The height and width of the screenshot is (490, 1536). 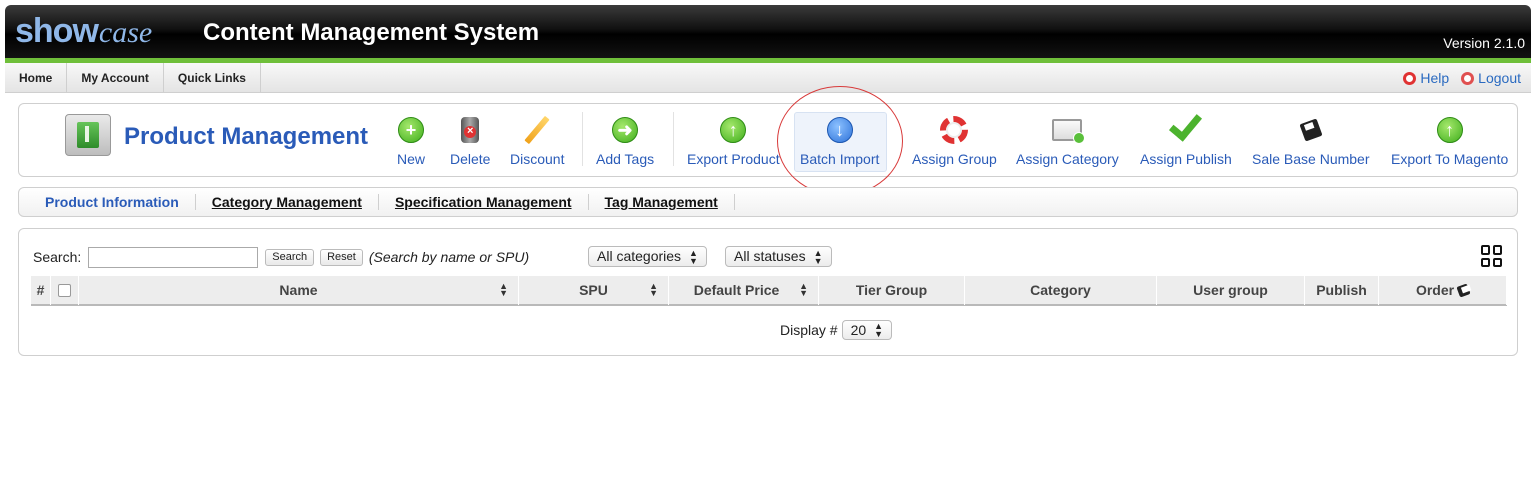 I want to click on arrow-down-icon: ↓, so click(x=839, y=130).